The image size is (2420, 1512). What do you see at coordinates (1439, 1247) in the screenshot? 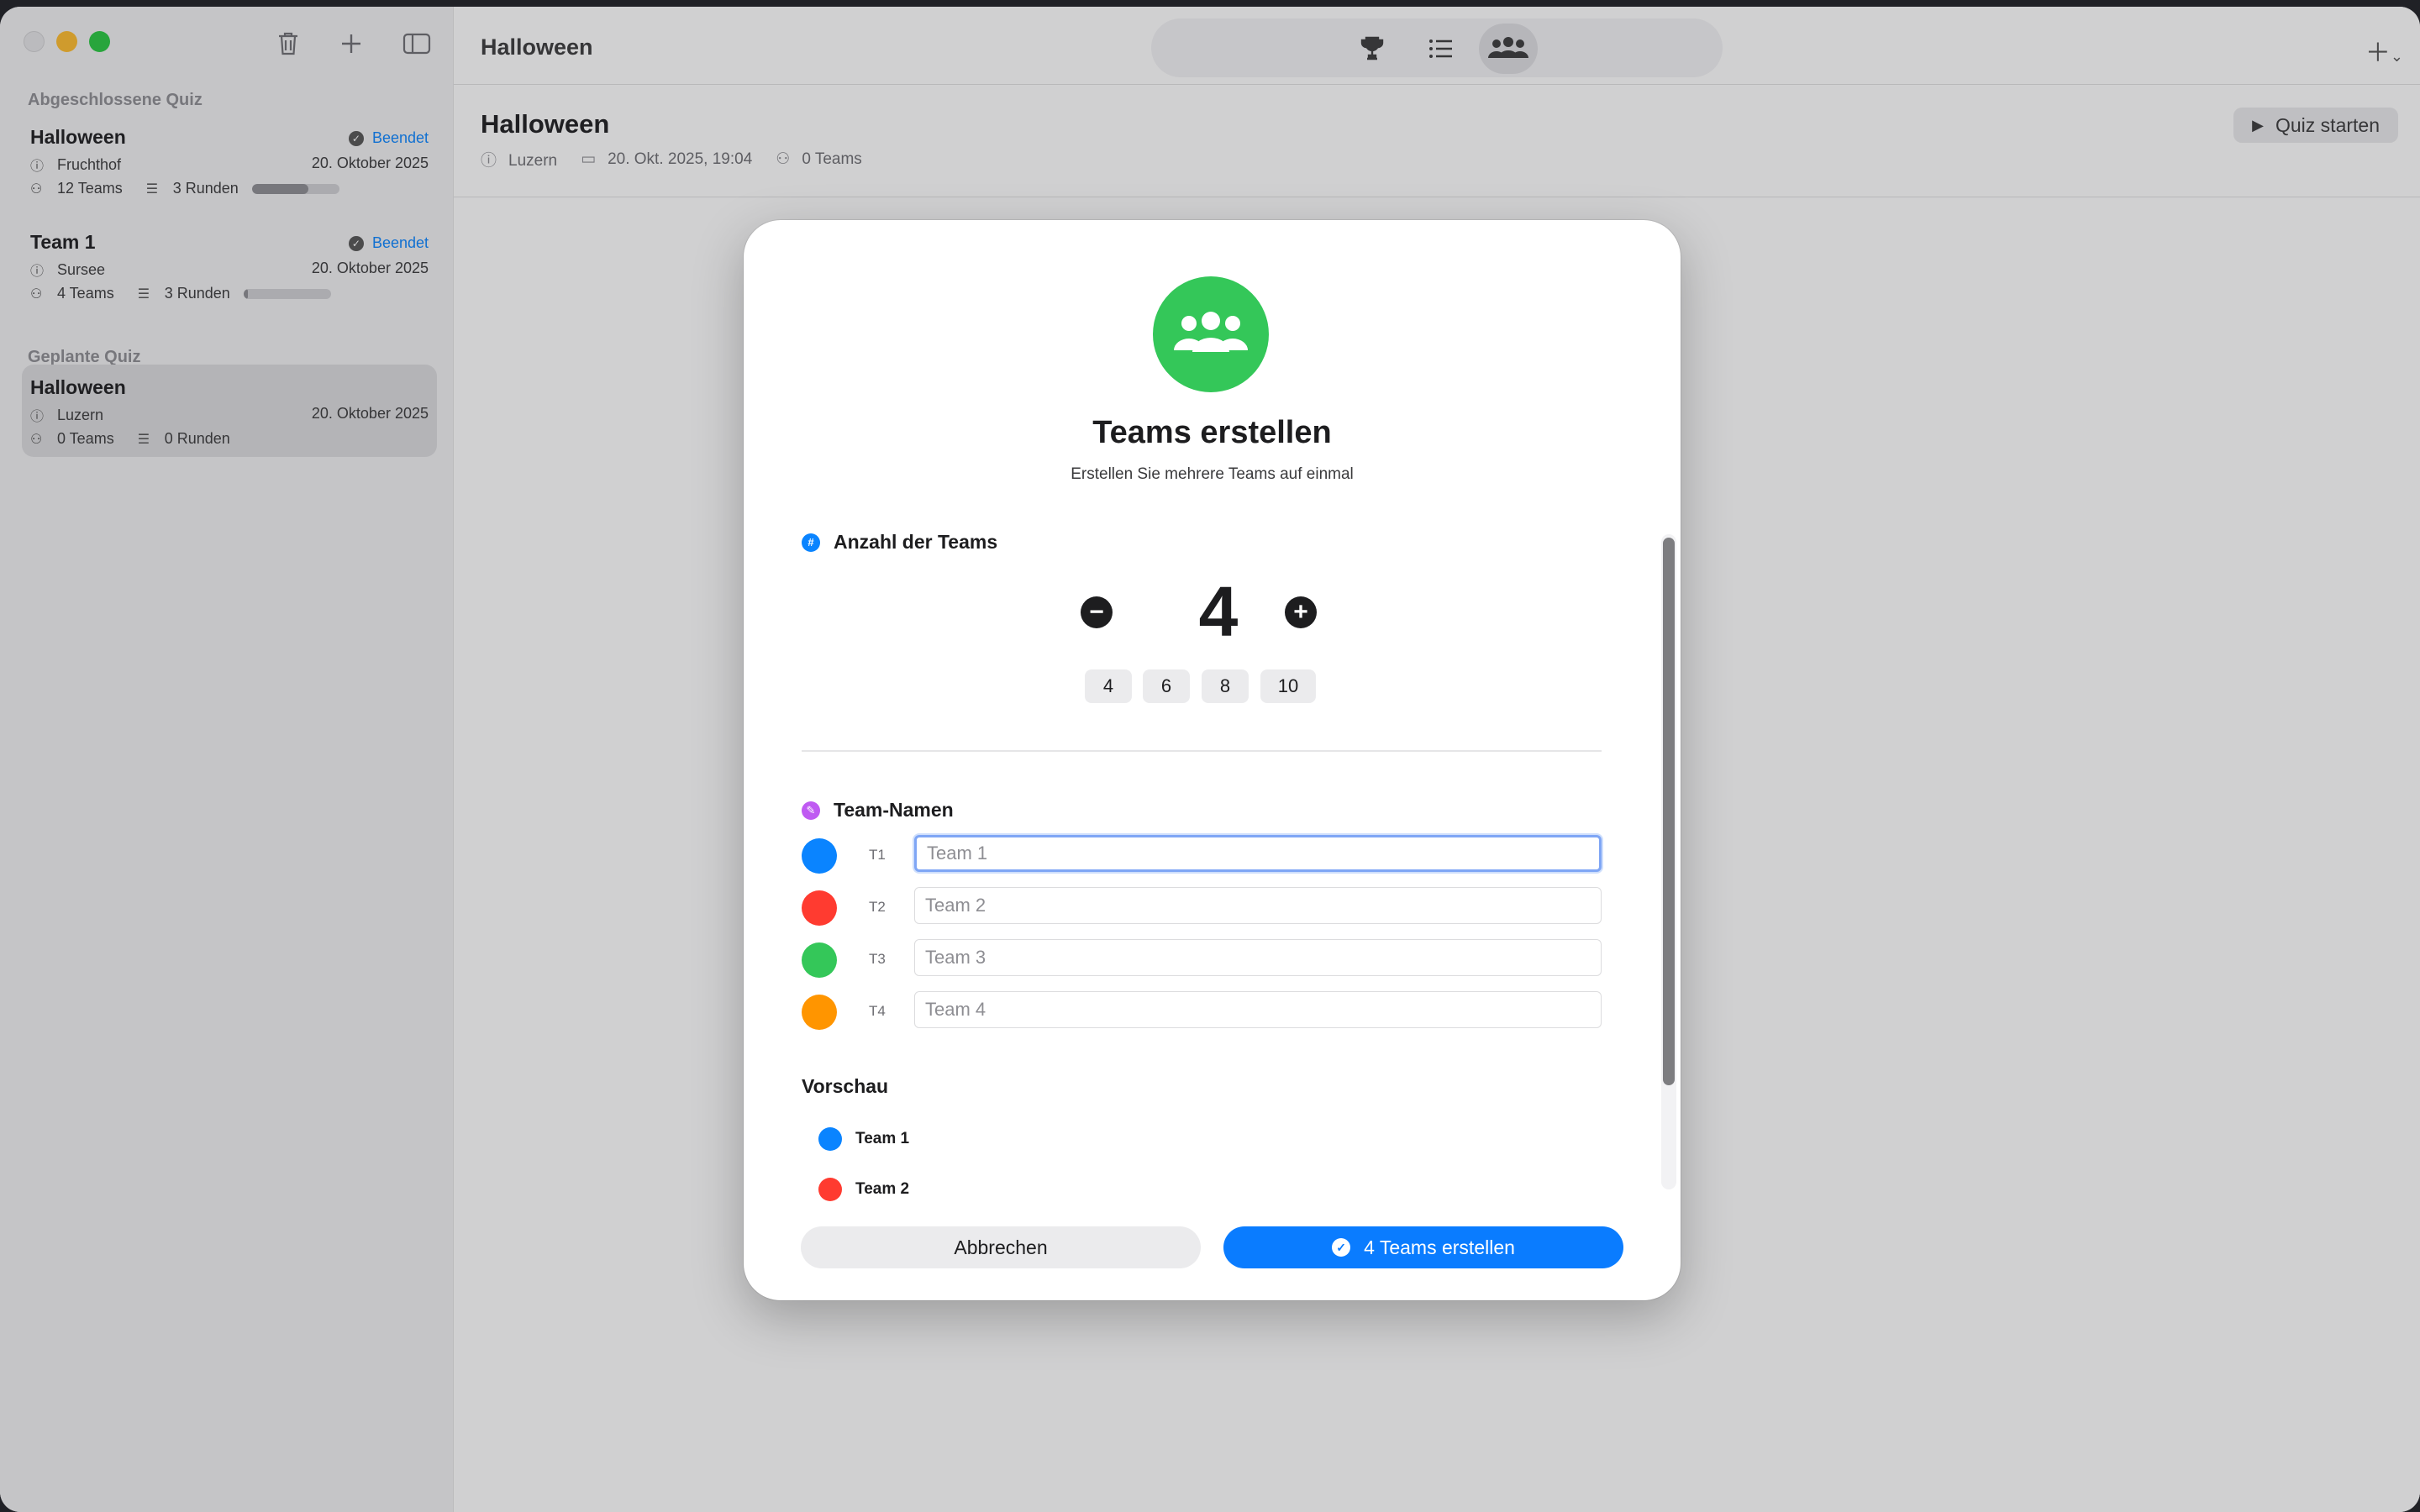
I see `create-teams-label: 4 Teams erstellen` at bounding box center [1439, 1247].